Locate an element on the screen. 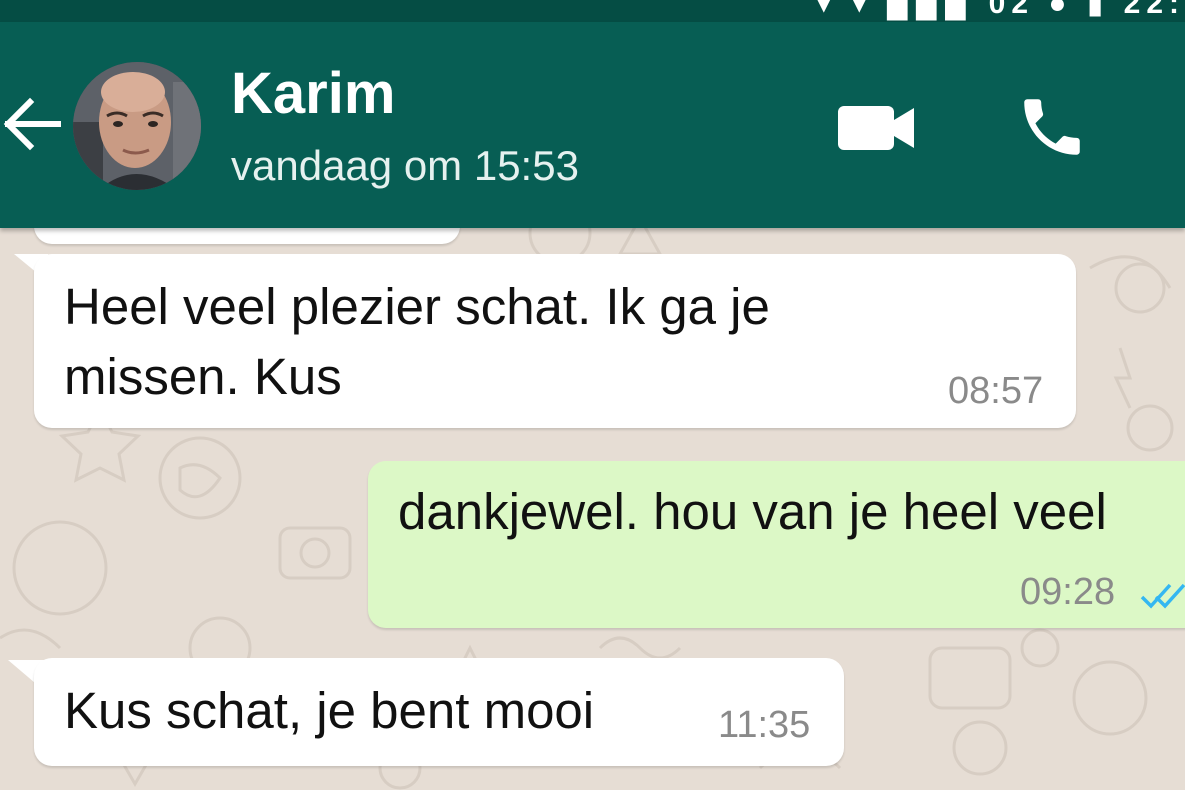 This screenshot has height=790, width=1185. voice-call-button is located at coordinates (1052, 127).